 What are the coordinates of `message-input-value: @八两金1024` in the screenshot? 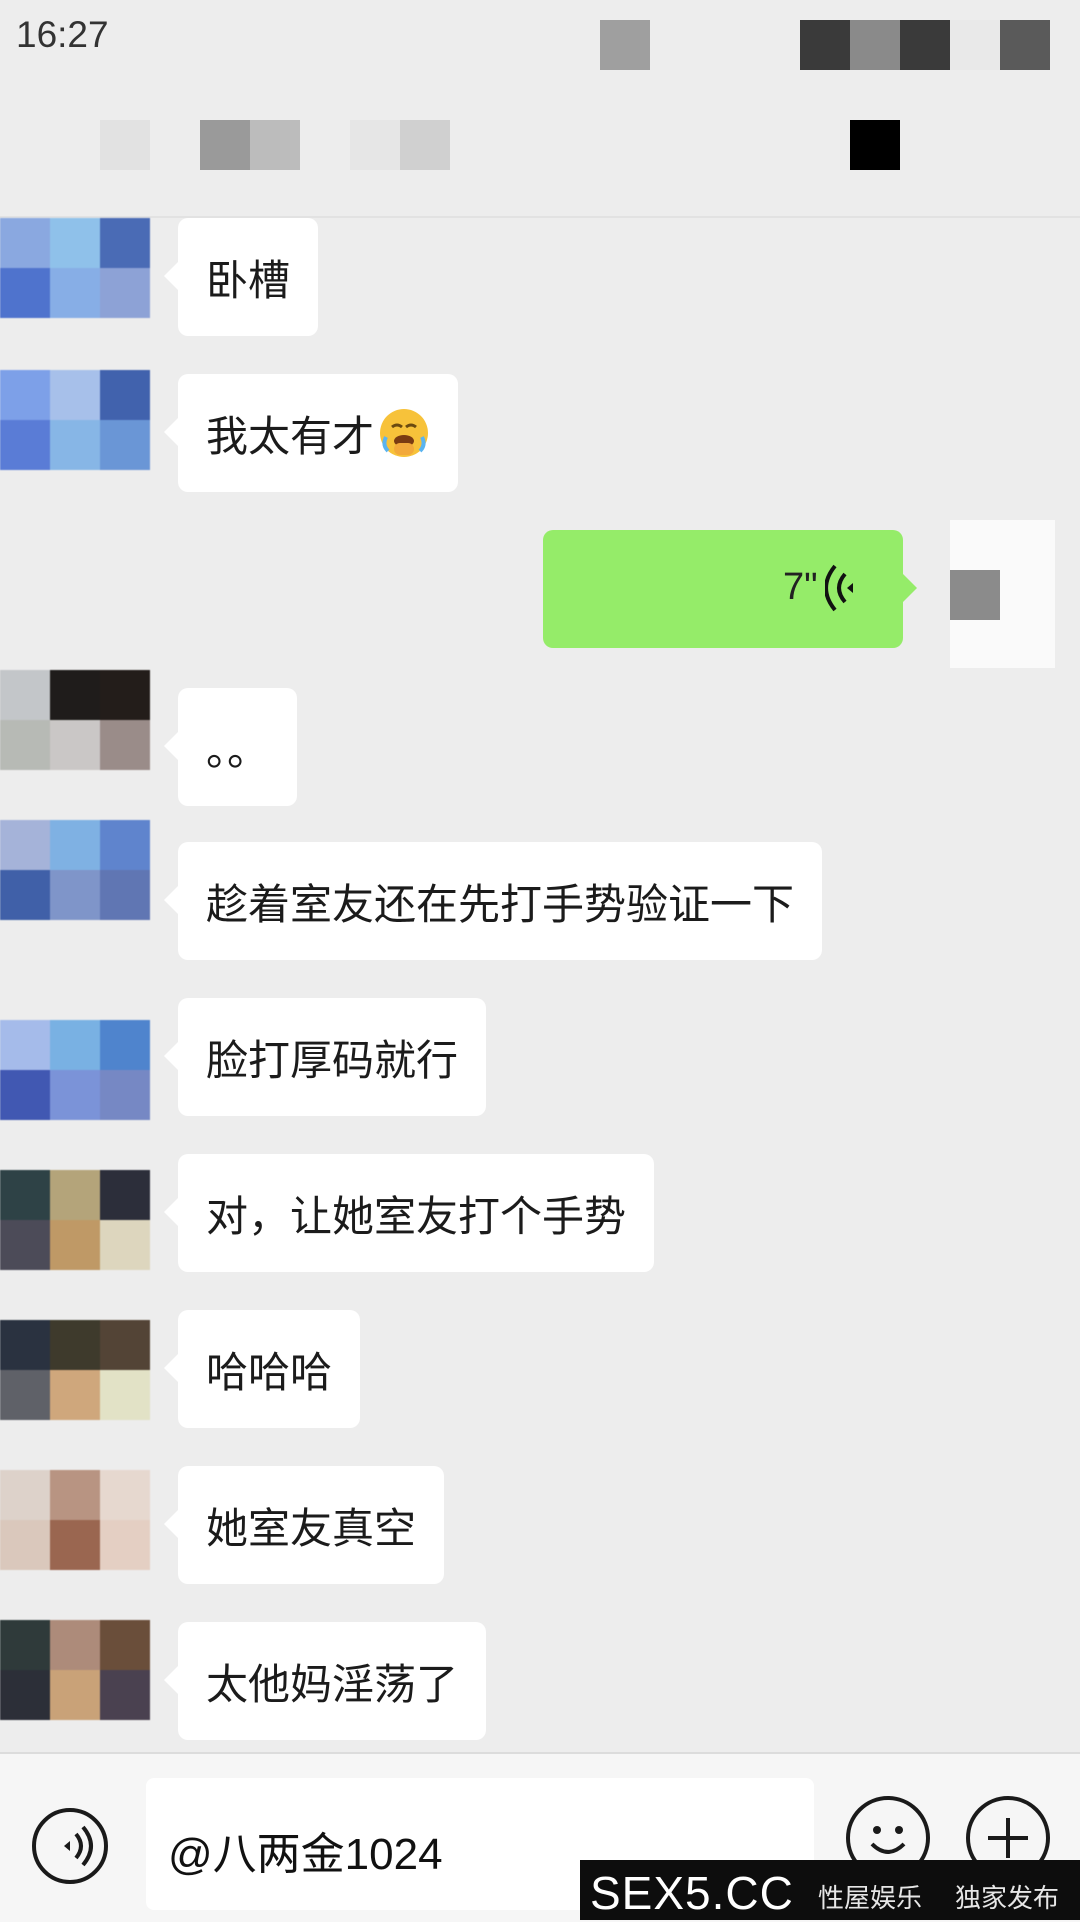 It's located at (305, 1854).